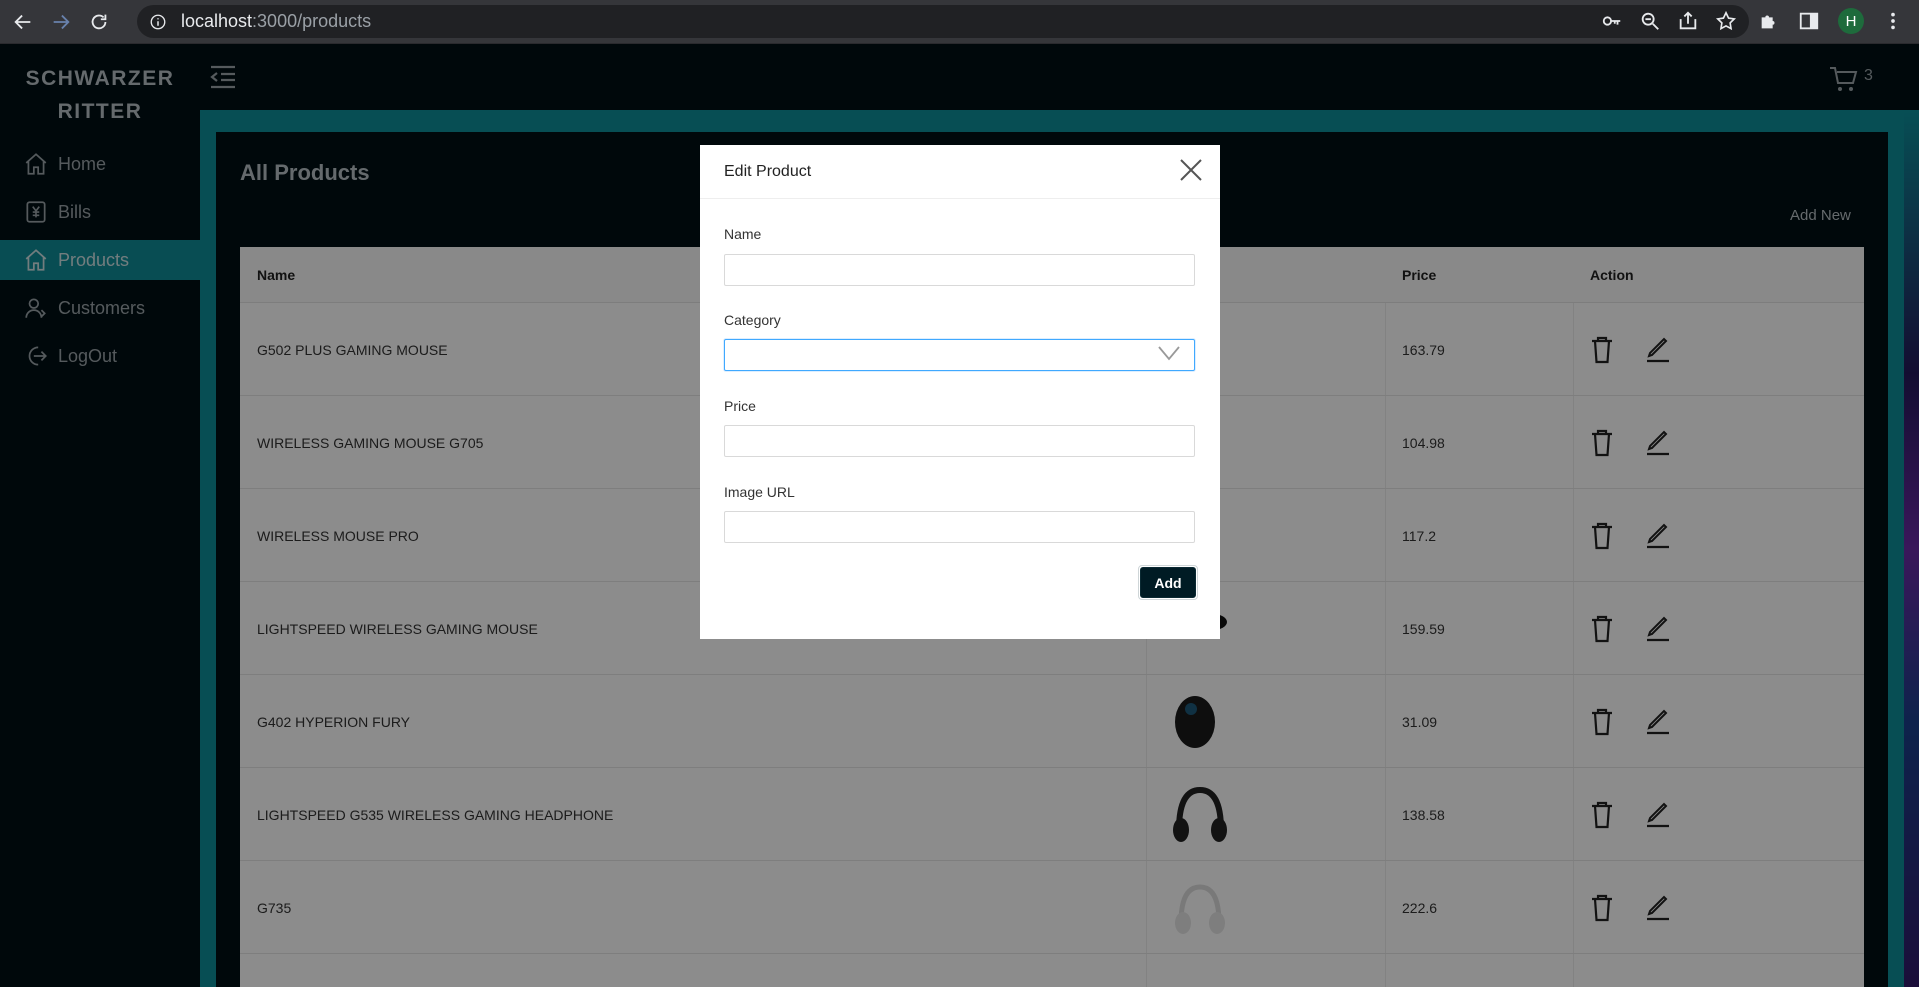 The width and height of the screenshot is (1919, 987). I want to click on back-arrow-icon, so click(22, 21).